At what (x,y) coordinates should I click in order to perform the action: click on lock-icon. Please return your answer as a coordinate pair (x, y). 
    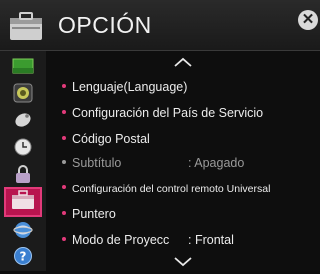
    Looking at the image, I should click on (23, 176).